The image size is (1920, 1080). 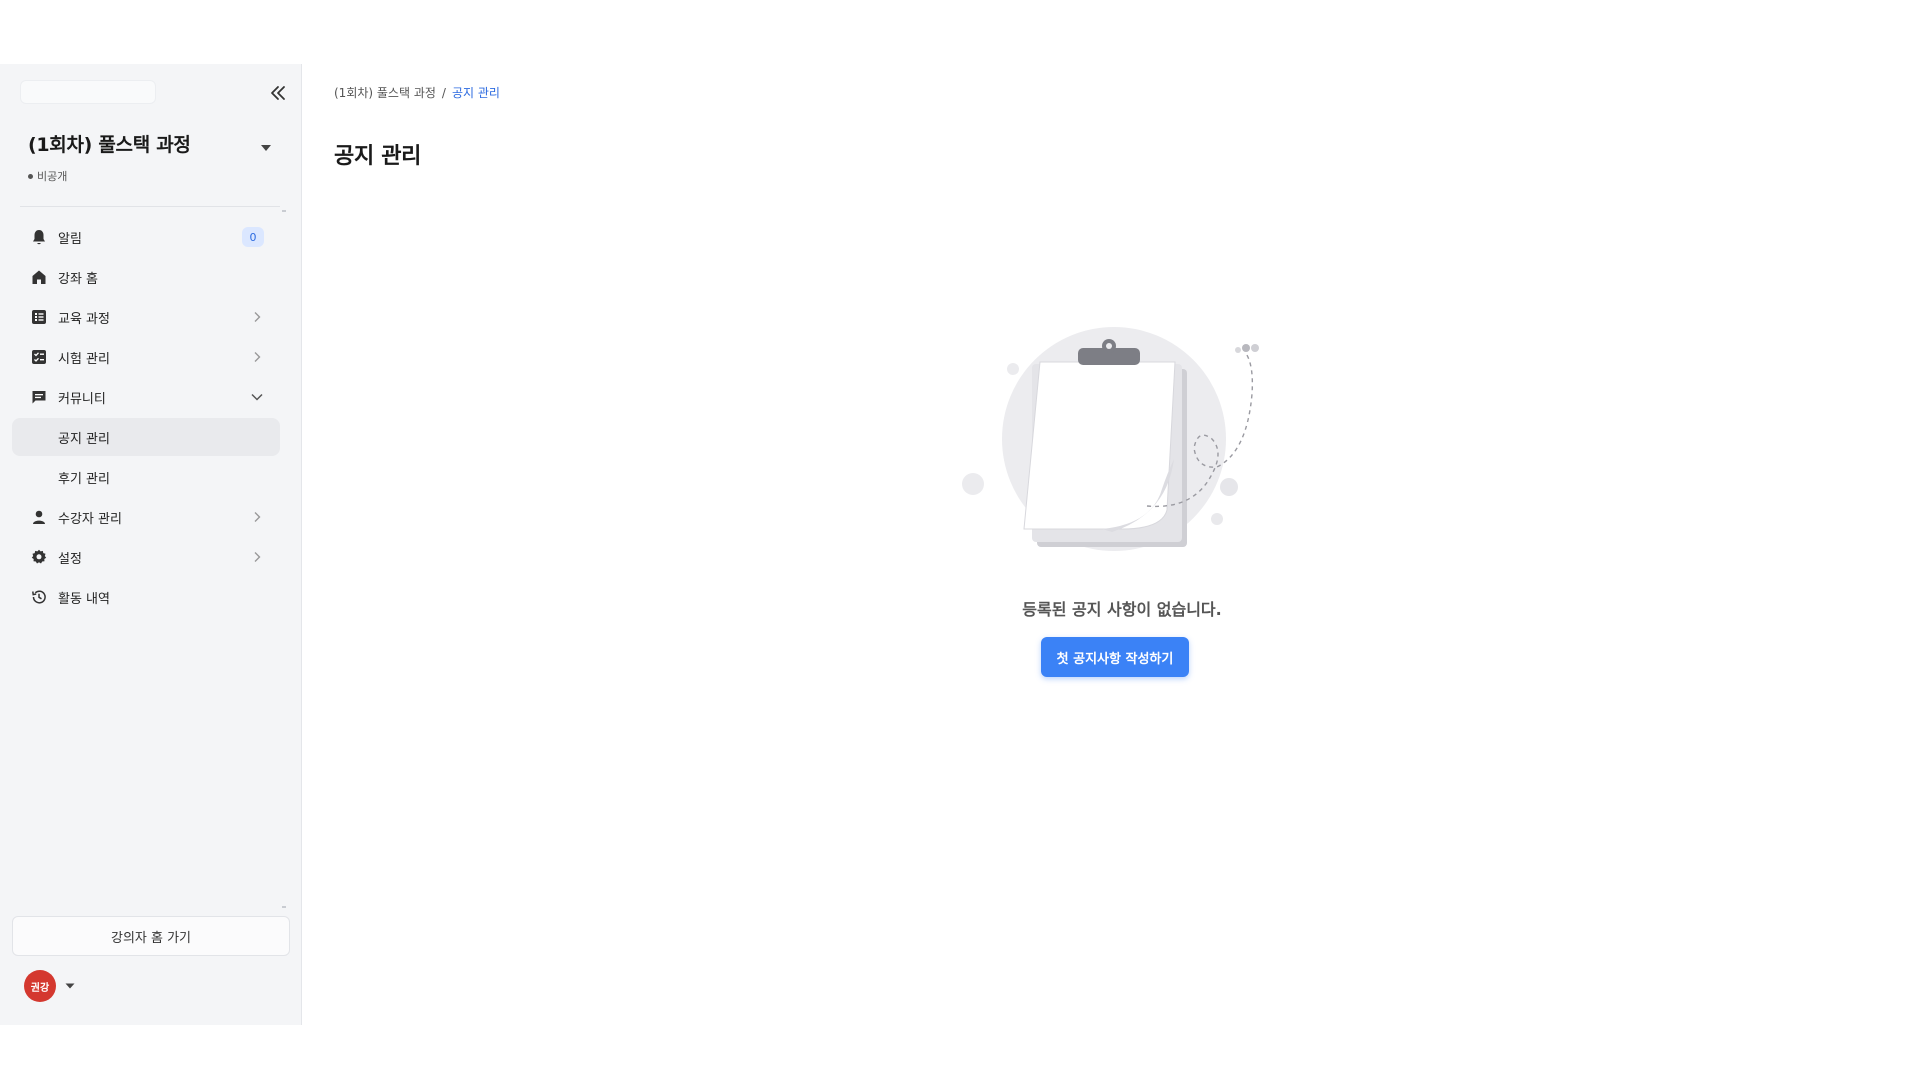 I want to click on person-icon, so click(x=39, y=517).